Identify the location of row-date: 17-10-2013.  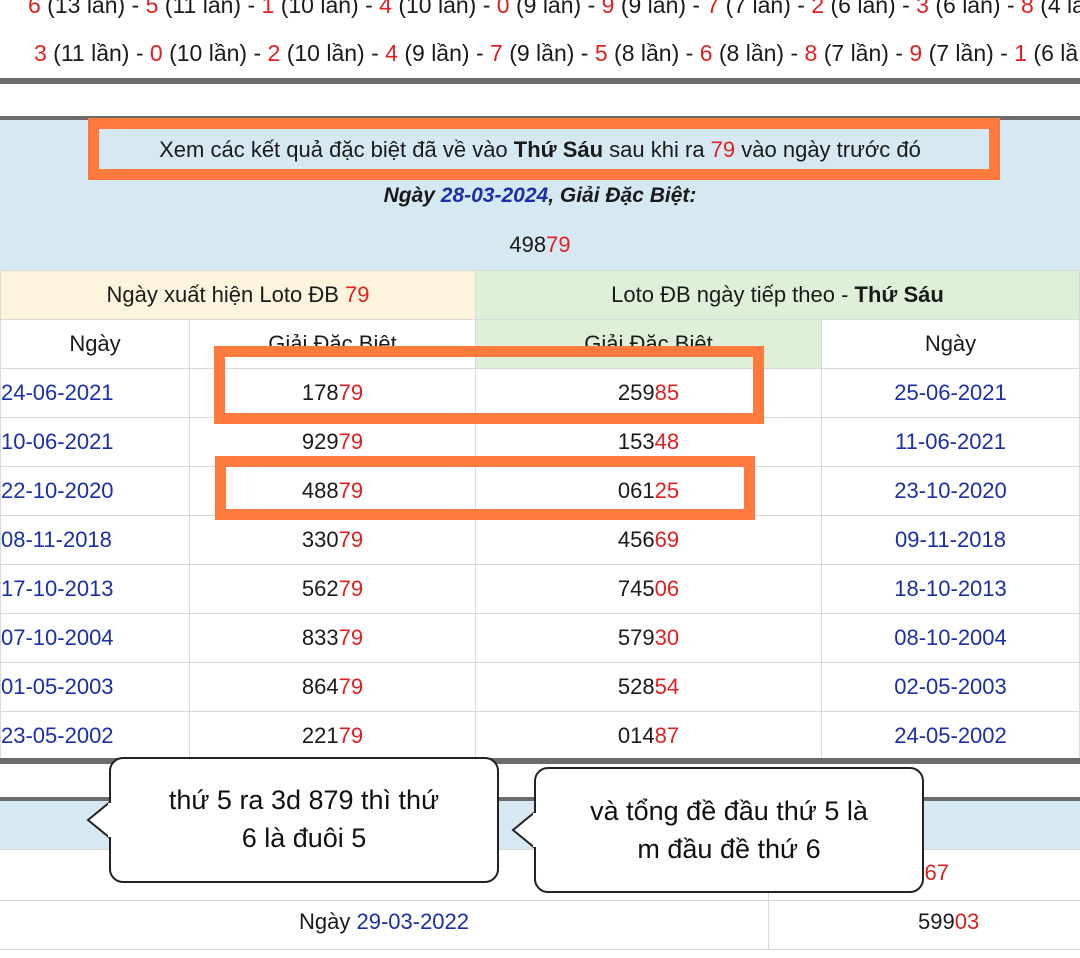
(95, 589).